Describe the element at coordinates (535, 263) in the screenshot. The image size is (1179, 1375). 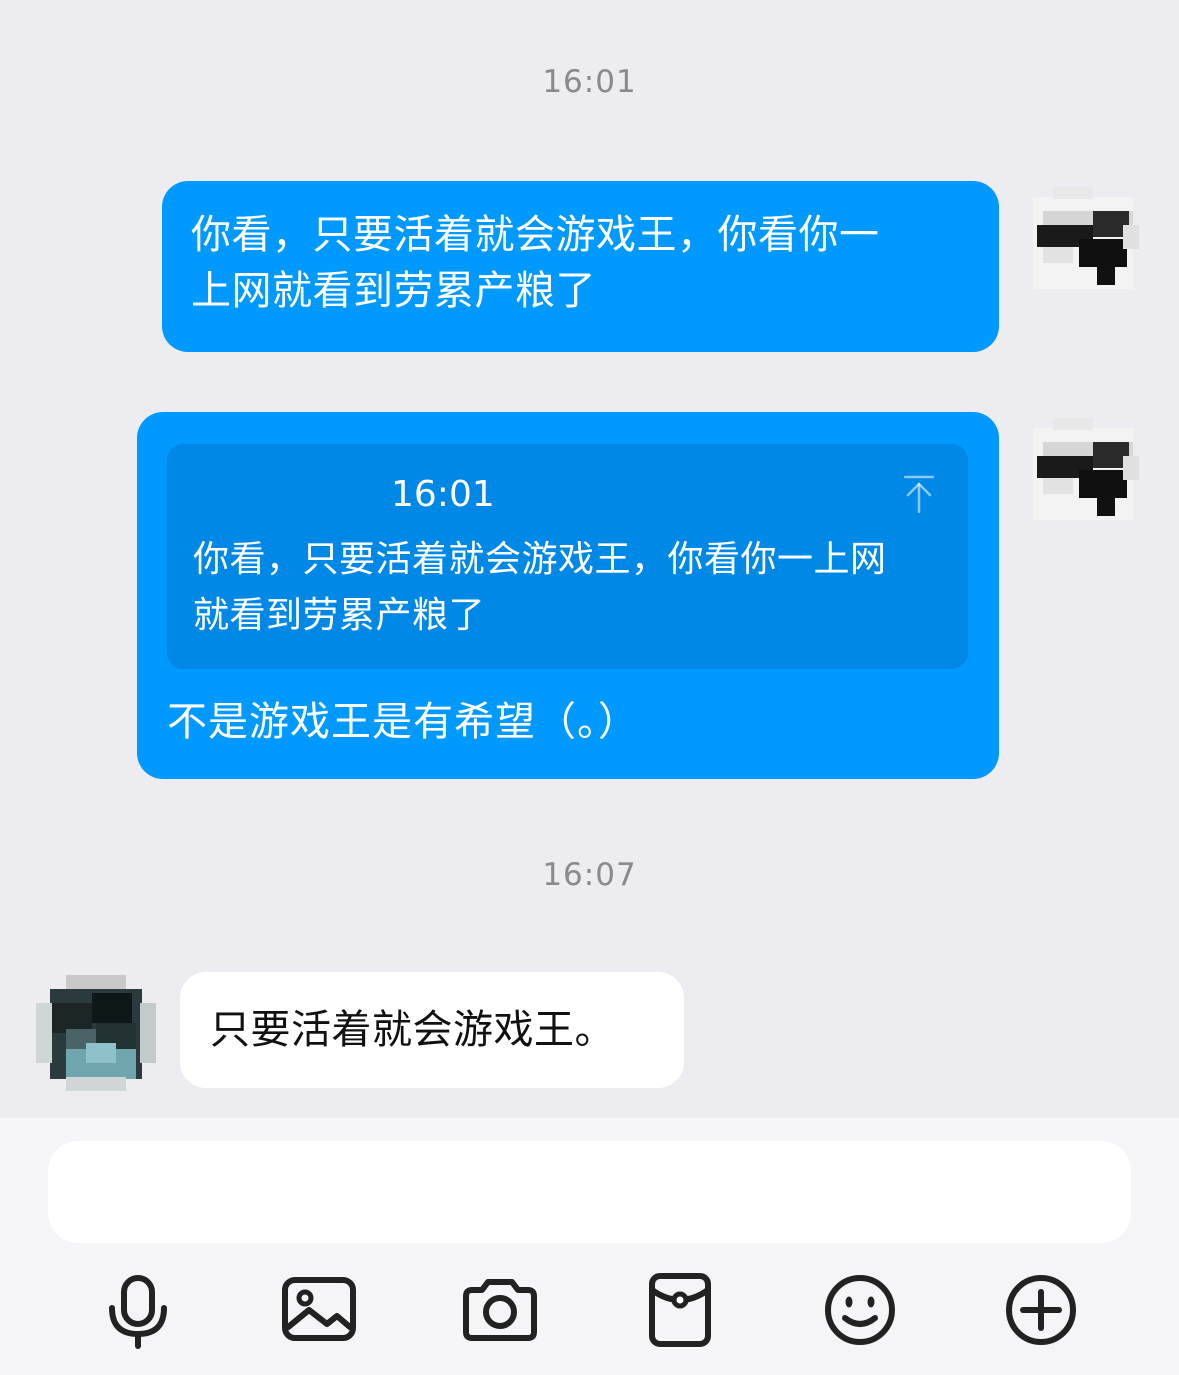
I see `message-text: 你看，只要活着就会游戏王，你看你一 上网就看到劳累产粮了` at that location.